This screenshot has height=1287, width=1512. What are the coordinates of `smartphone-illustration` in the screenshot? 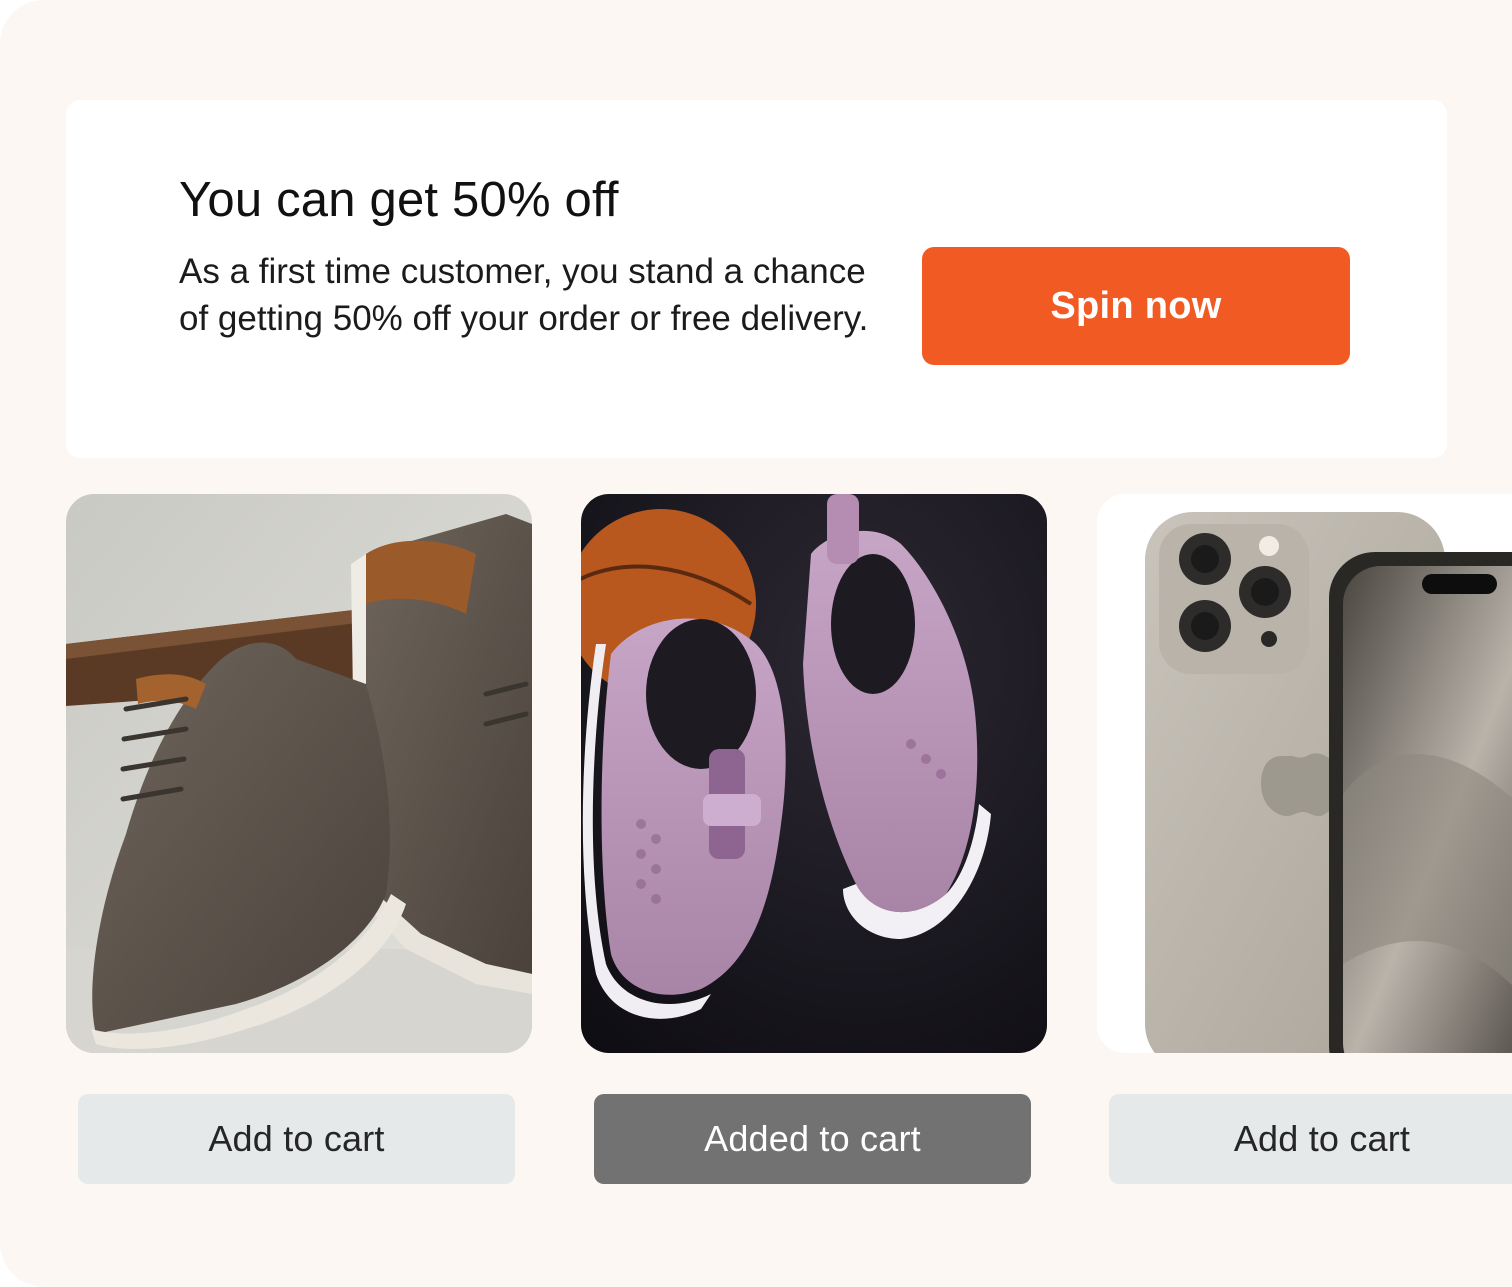 It's located at (1304, 773).